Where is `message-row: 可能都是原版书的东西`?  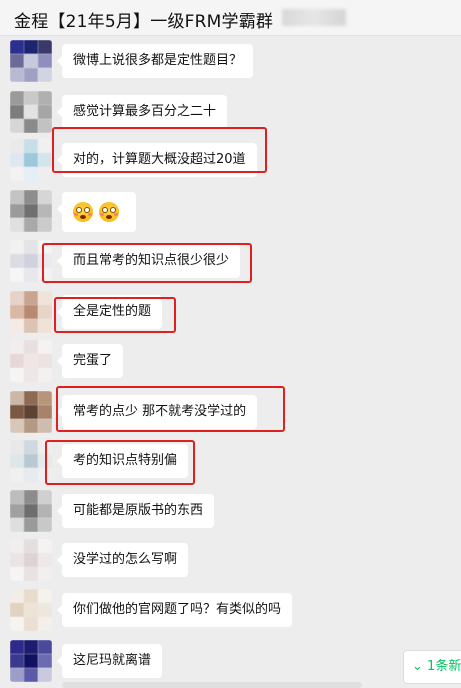 message-row: 可能都是原版书的东西 is located at coordinates (230, 511).